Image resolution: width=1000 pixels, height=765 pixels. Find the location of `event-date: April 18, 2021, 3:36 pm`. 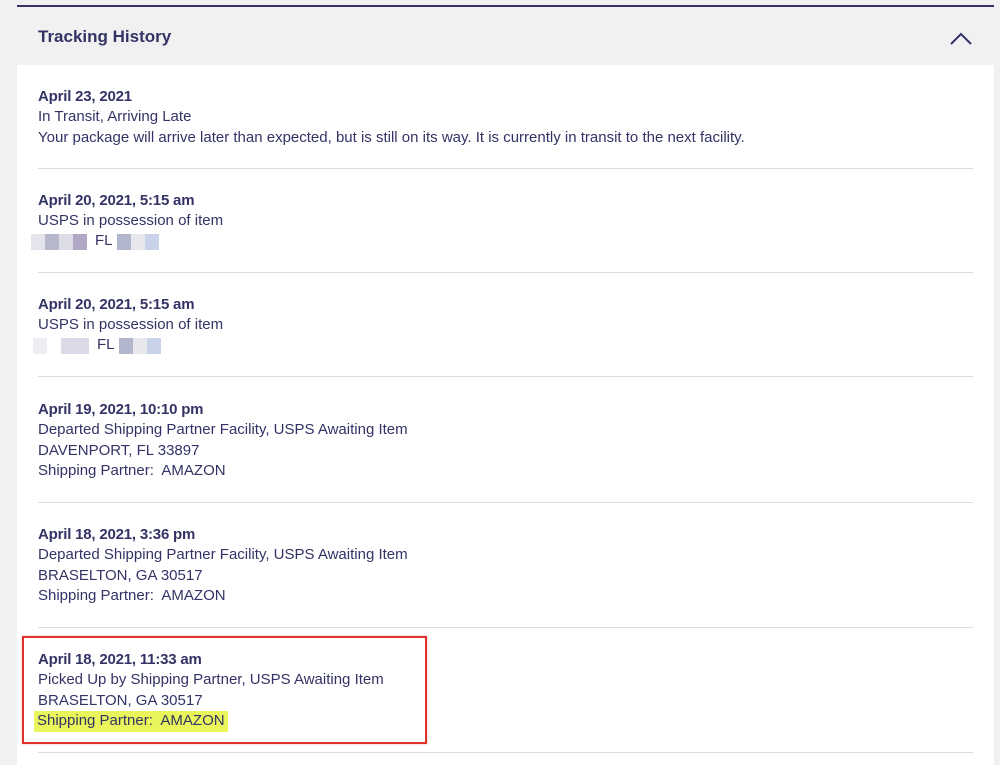

event-date: April 18, 2021, 3:36 pm is located at coordinates (117, 534).